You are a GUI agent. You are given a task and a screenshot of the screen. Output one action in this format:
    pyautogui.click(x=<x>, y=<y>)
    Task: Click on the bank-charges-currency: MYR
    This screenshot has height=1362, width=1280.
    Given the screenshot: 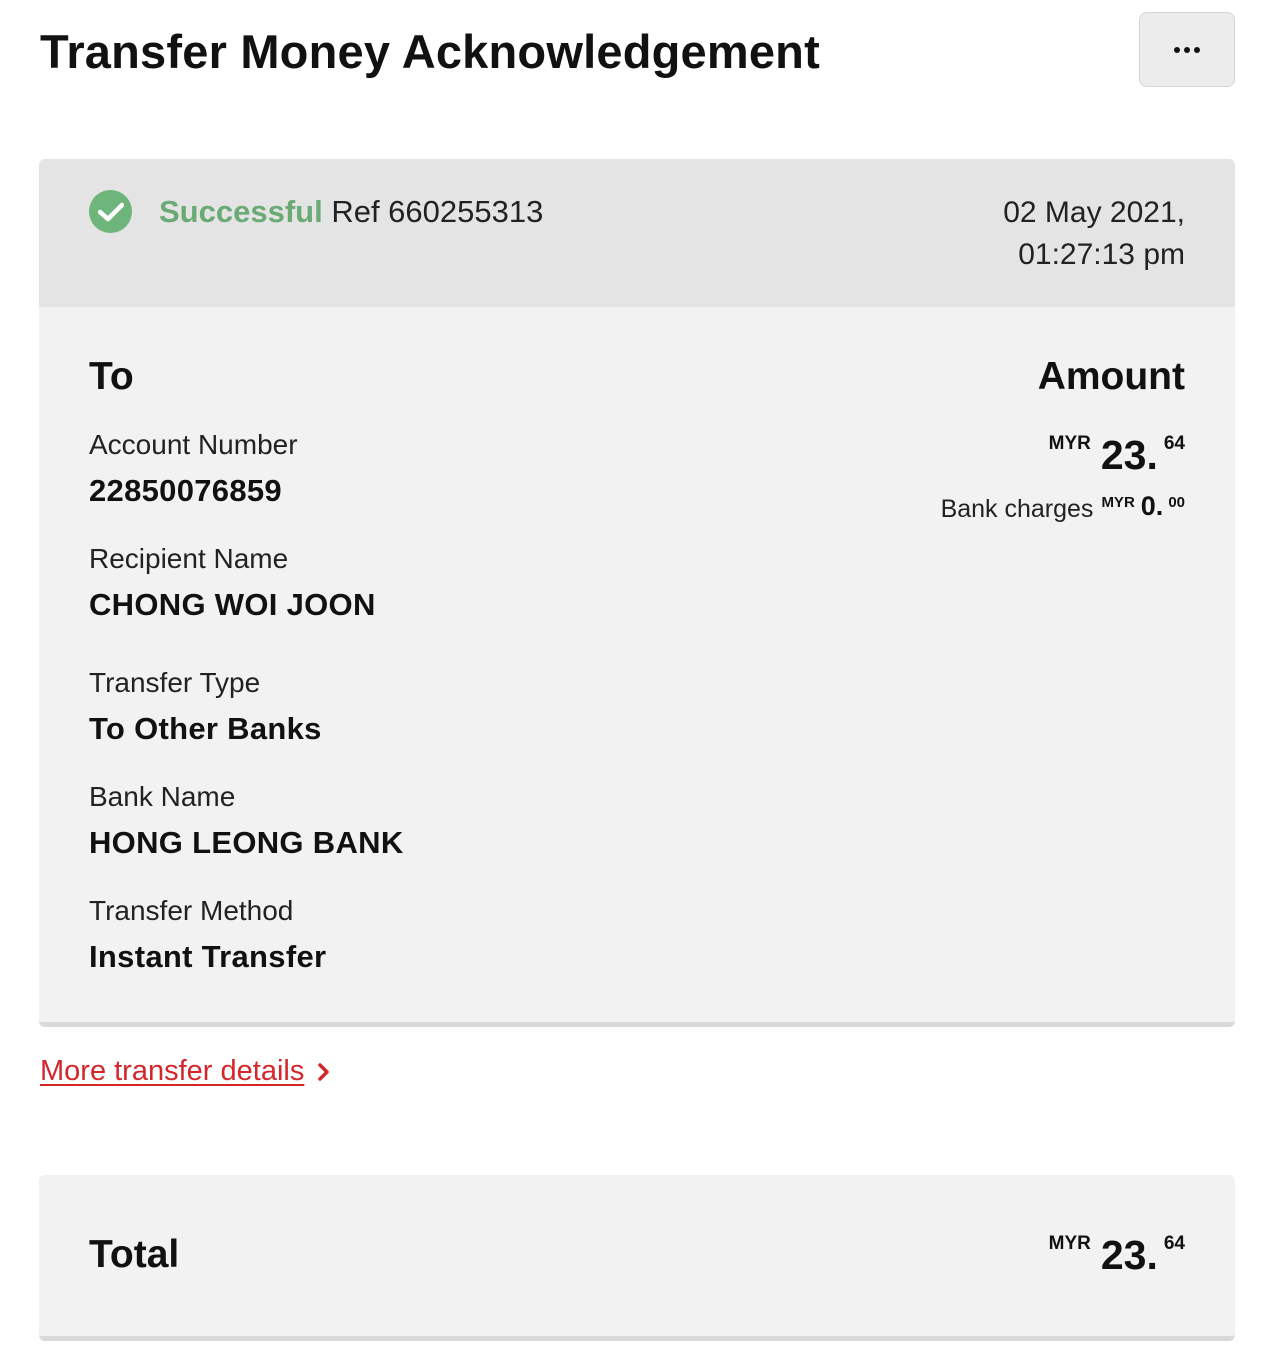 What is the action you would take?
    pyautogui.click(x=1118, y=502)
    